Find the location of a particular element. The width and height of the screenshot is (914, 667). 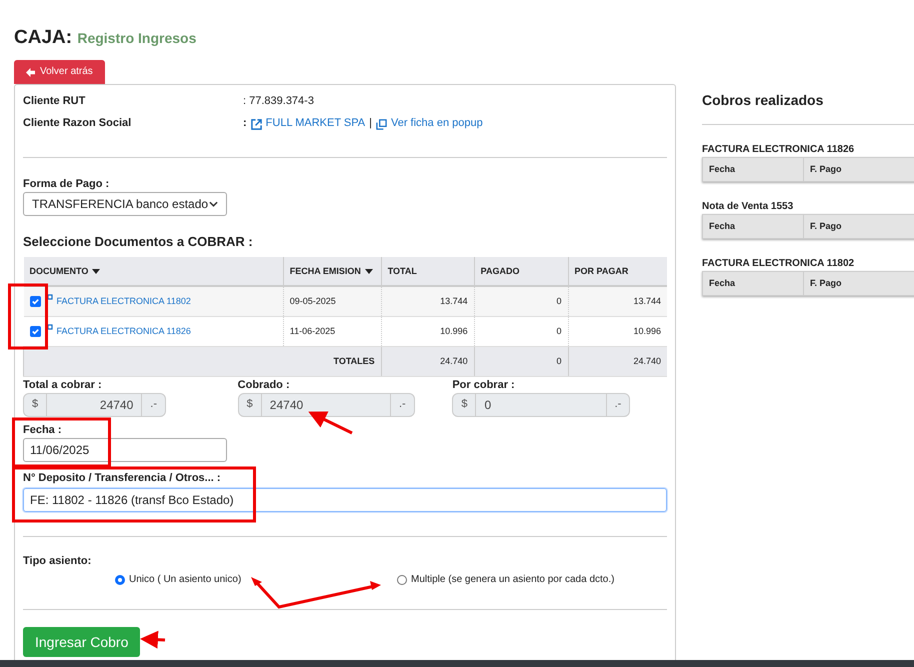

field-label: Tipo asiento: is located at coordinates (57, 561).